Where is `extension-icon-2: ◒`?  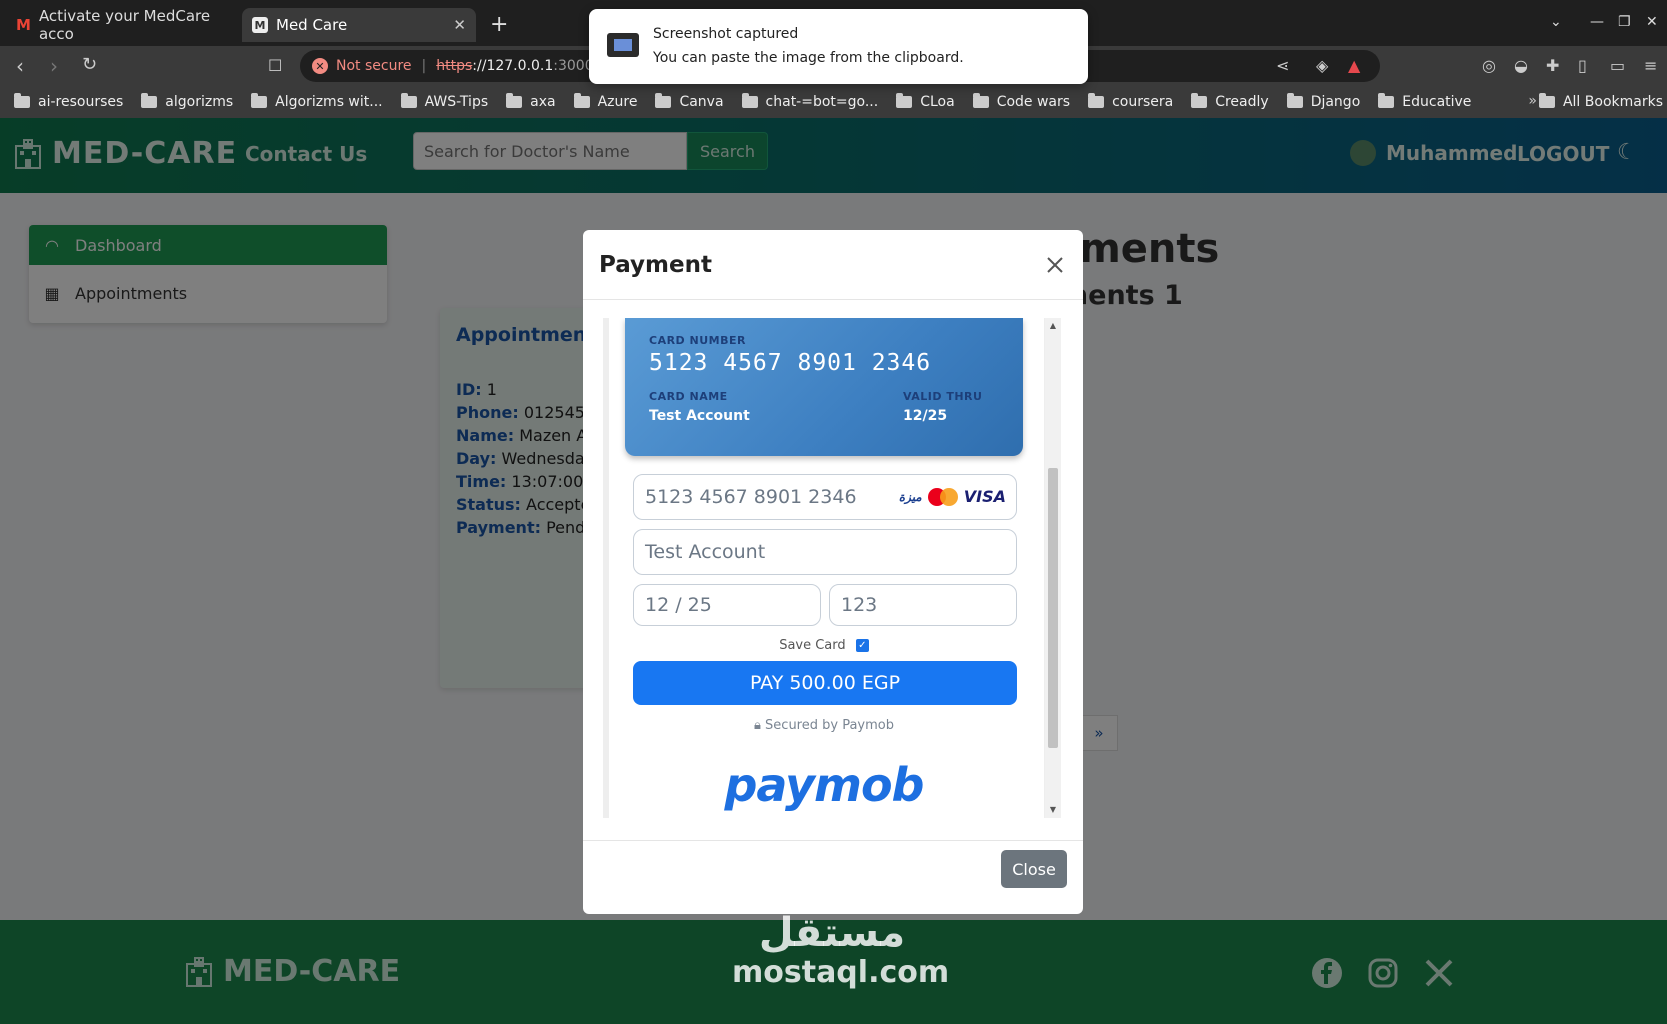 extension-icon-2: ◒ is located at coordinates (1521, 65).